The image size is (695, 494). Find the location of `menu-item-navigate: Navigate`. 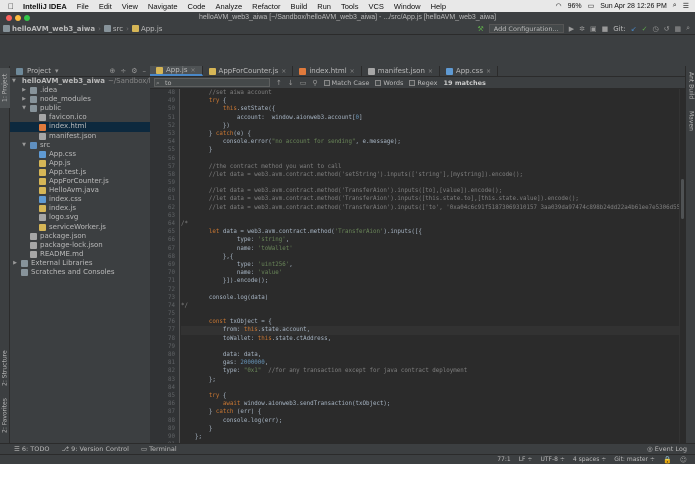

menu-item-navigate: Navigate is located at coordinates (163, 6).